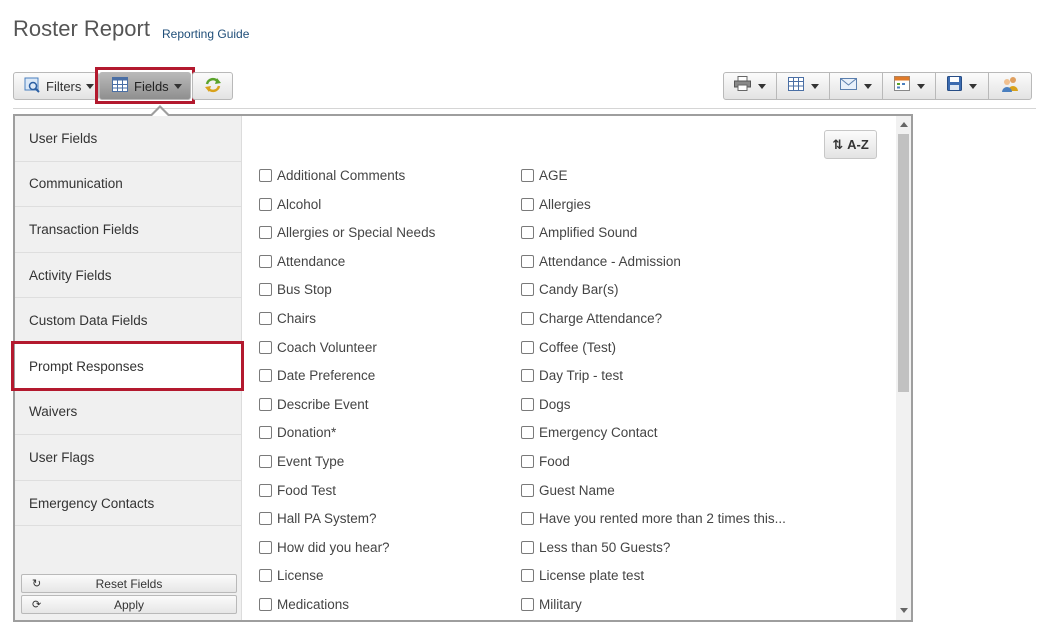 The width and height of the screenshot is (1045, 642). Describe the element at coordinates (307, 433) in the screenshot. I see `field-option-label: Donation*` at that location.